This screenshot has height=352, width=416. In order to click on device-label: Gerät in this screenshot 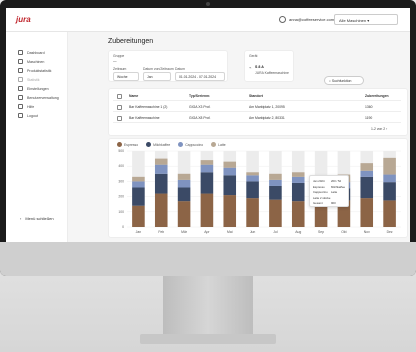, I will do `click(253, 56)`.